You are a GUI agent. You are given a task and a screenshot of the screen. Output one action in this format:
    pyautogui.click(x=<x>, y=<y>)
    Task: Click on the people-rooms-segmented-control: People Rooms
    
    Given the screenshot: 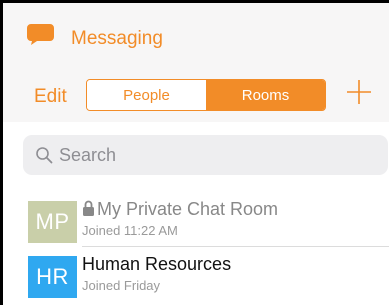 What is the action you would take?
    pyautogui.click(x=206, y=95)
    